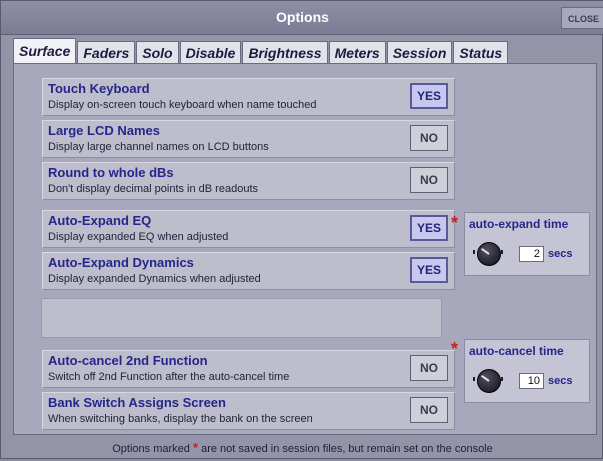 The image size is (603, 461). Describe the element at coordinates (111, 172) in the screenshot. I see `option-title: Round to whole dBs` at that location.